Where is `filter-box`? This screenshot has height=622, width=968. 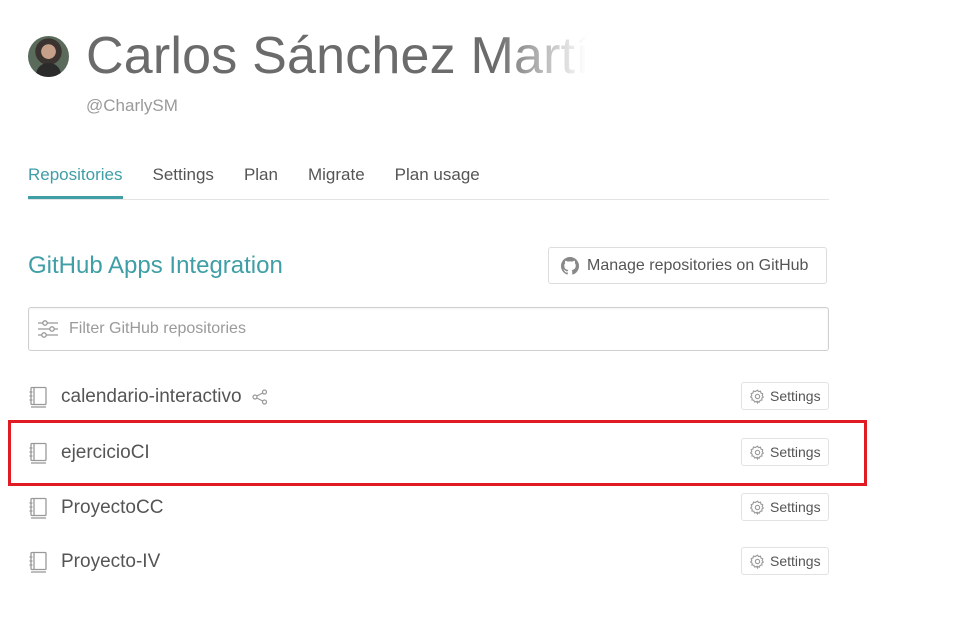 filter-box is located at coordinates (428, 329).